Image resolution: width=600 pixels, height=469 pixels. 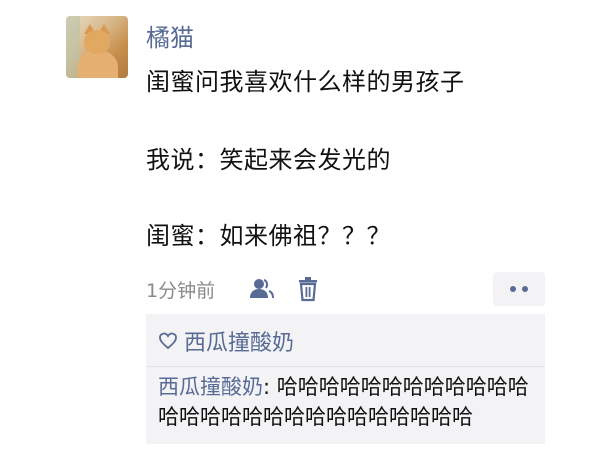 What do you see at coordinates (268, 160) in the screenshot?
I see `post-text-line: 我说：笑起来会发光的` at bounding box center [268, 160].